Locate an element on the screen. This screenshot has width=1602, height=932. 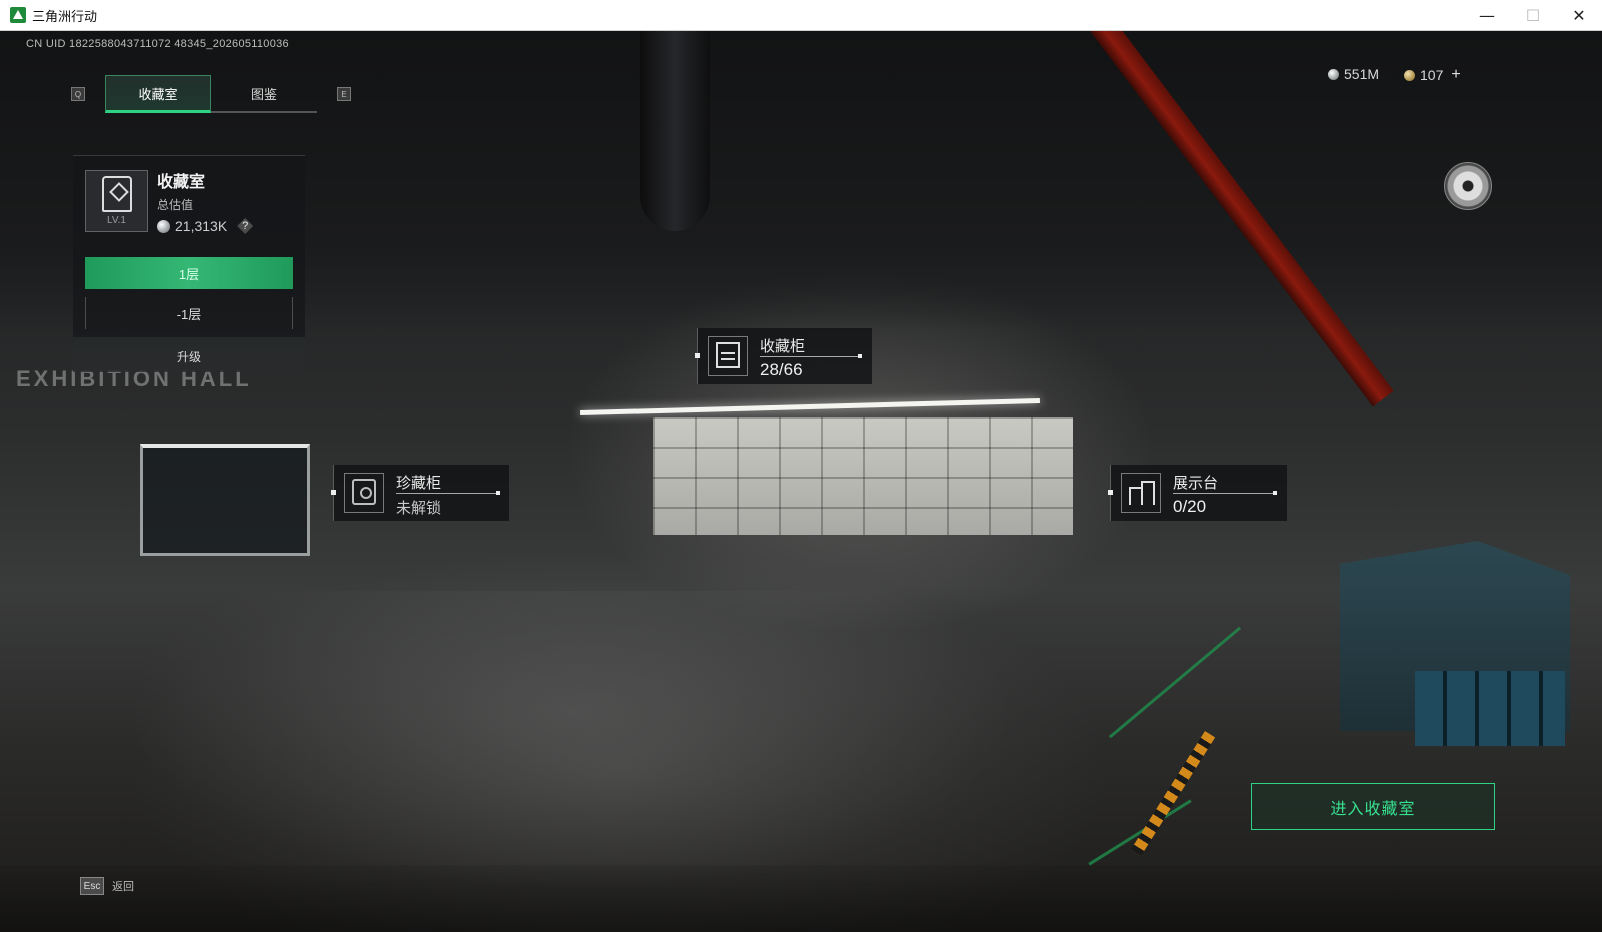
ceiling-light-strip is located at coordinates (810, 406).